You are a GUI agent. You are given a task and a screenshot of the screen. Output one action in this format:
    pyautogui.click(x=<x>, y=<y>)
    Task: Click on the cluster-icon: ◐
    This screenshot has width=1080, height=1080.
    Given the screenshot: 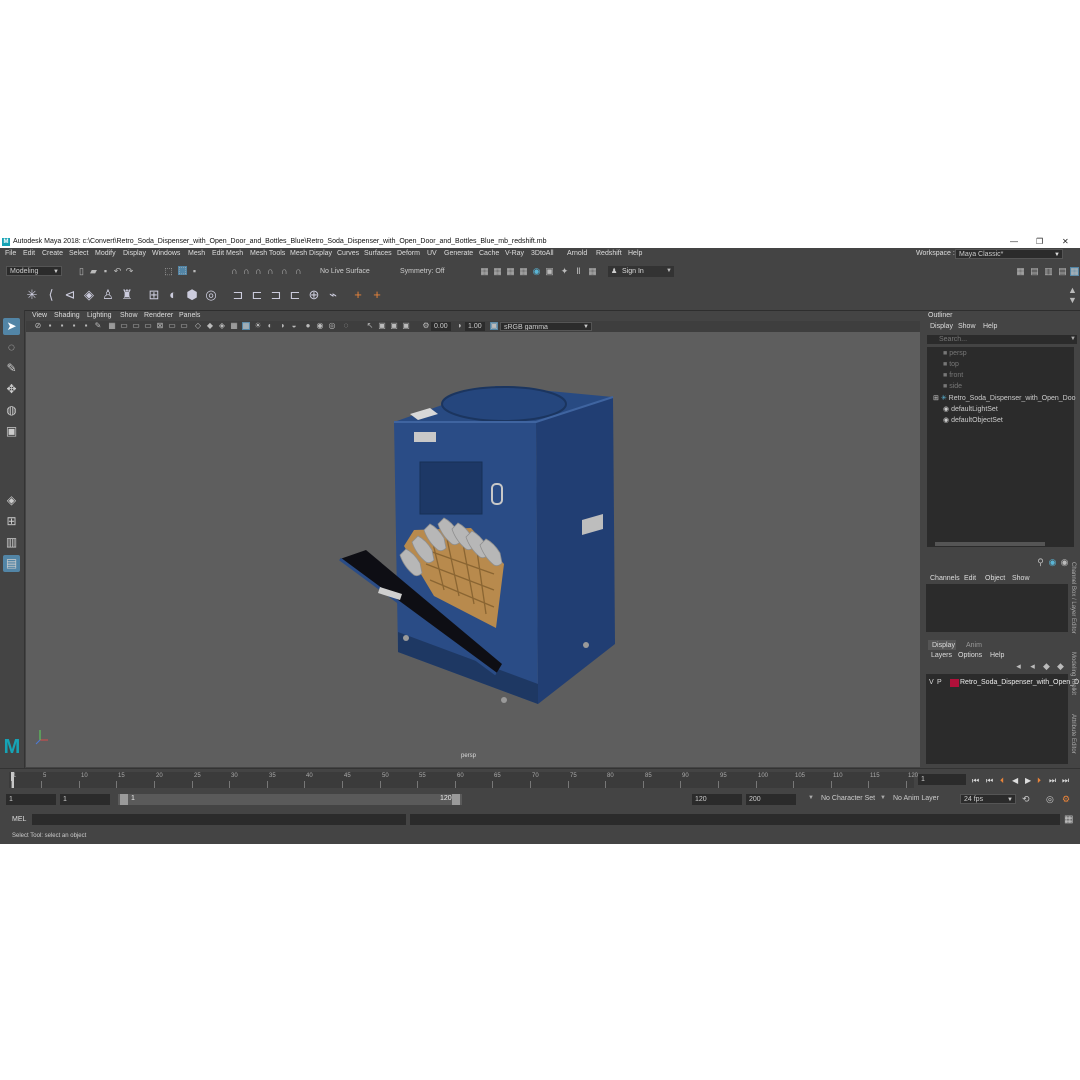 What is the action you would take?
    pyautogui.click(x=173, y=295)
    